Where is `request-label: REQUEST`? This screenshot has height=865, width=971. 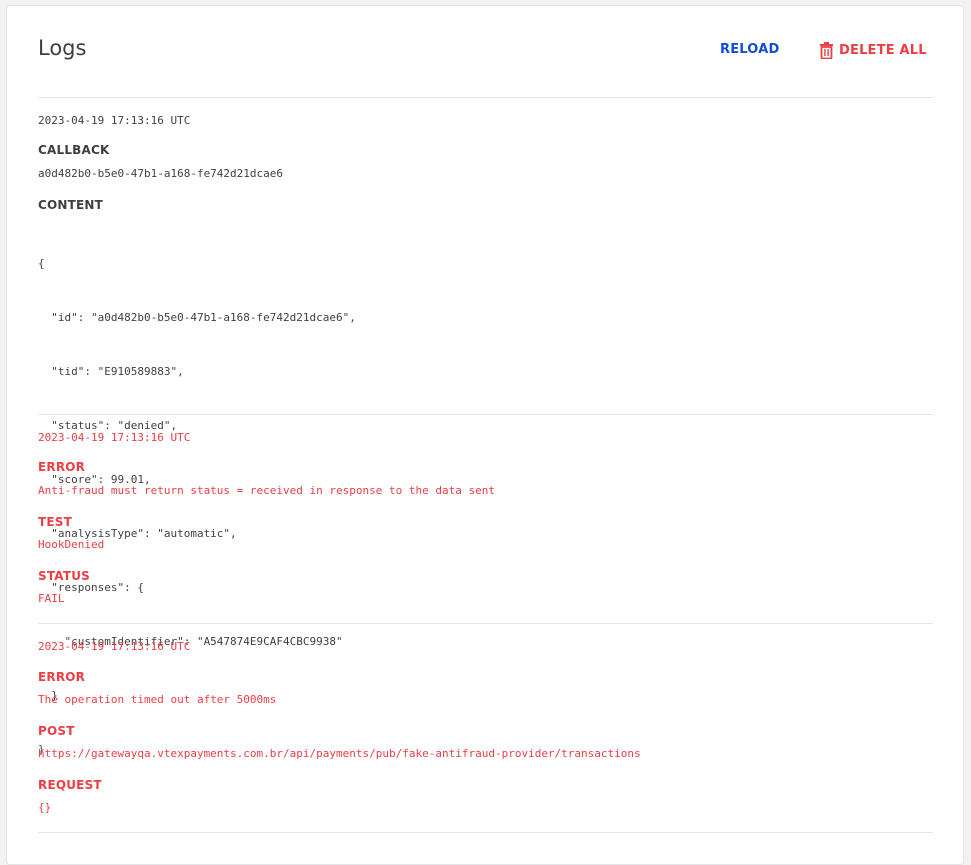
request-label: REQUEST is located at coordinates (70, 785).